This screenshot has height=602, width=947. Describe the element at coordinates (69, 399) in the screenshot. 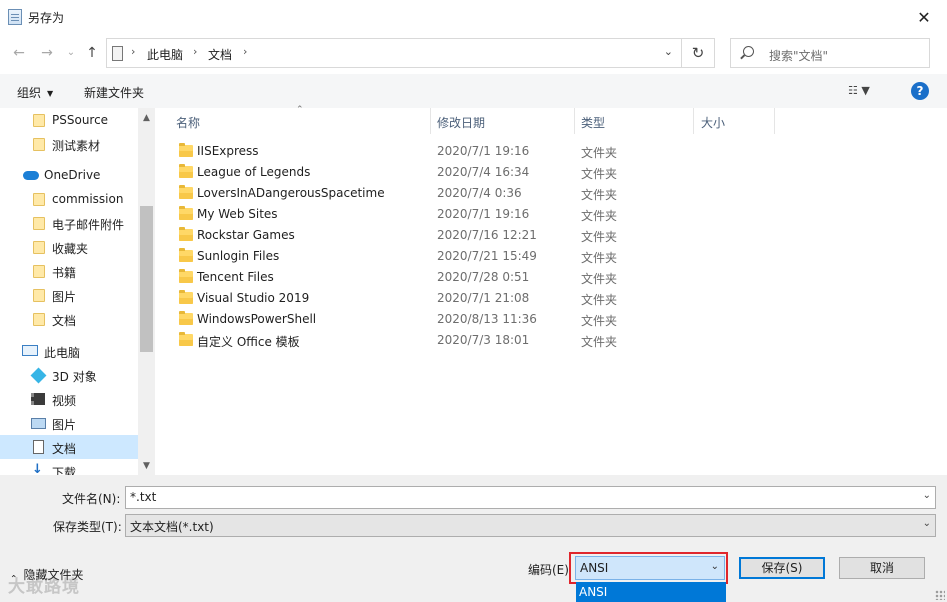

I see `nav-item-videos: 视频` at that location.